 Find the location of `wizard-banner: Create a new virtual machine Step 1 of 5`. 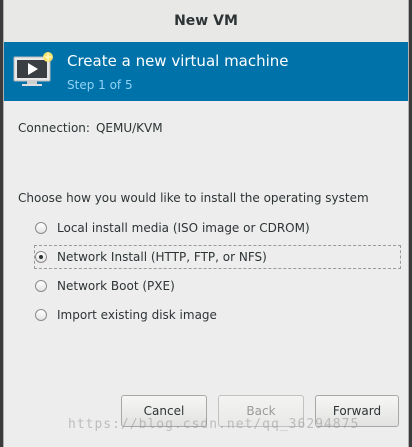

wizard-banner: Create a new virtual machine Step 1 of 5 is located at coordinates (206, 71).